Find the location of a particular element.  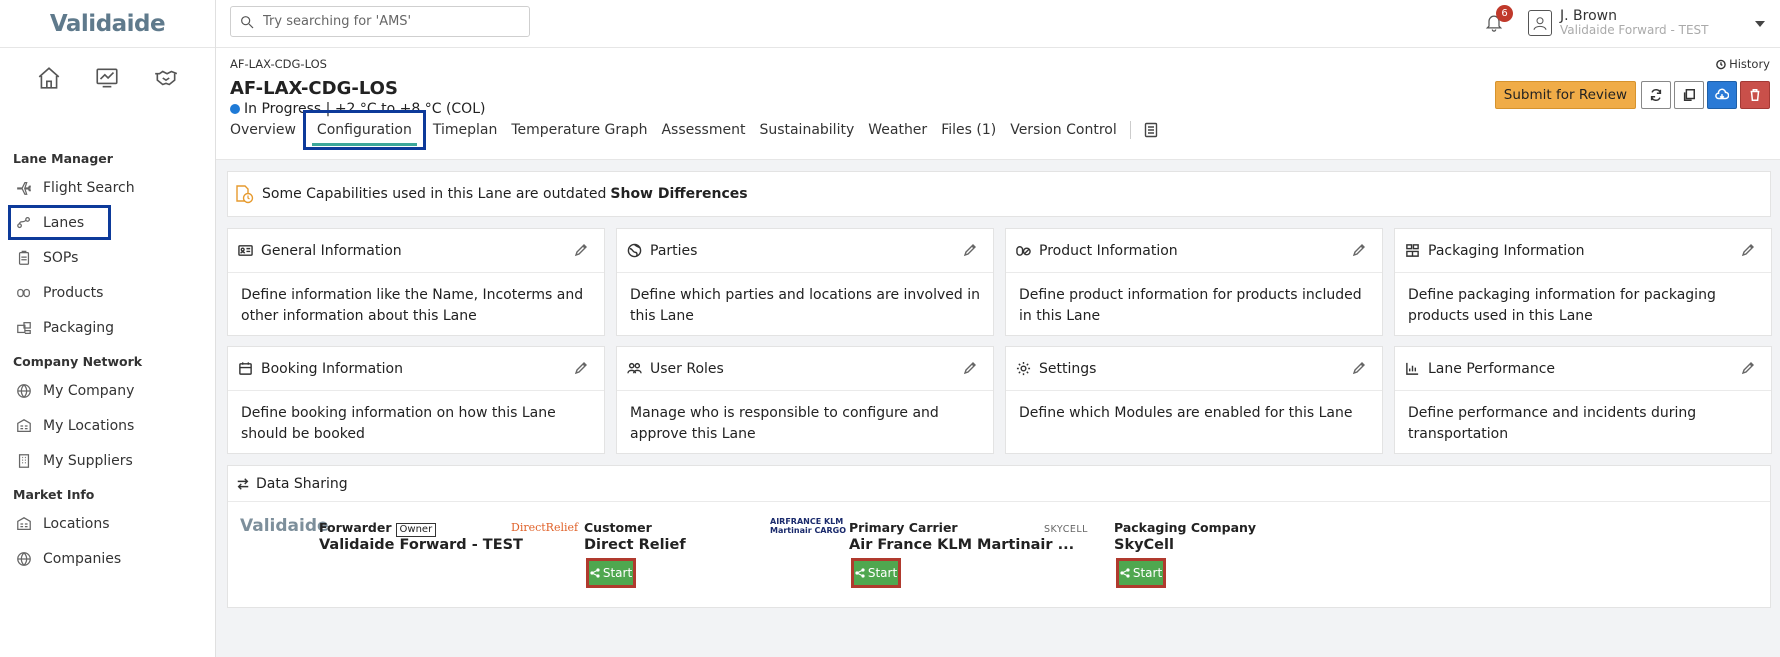

share-icon is located at coordinates (595, 573).